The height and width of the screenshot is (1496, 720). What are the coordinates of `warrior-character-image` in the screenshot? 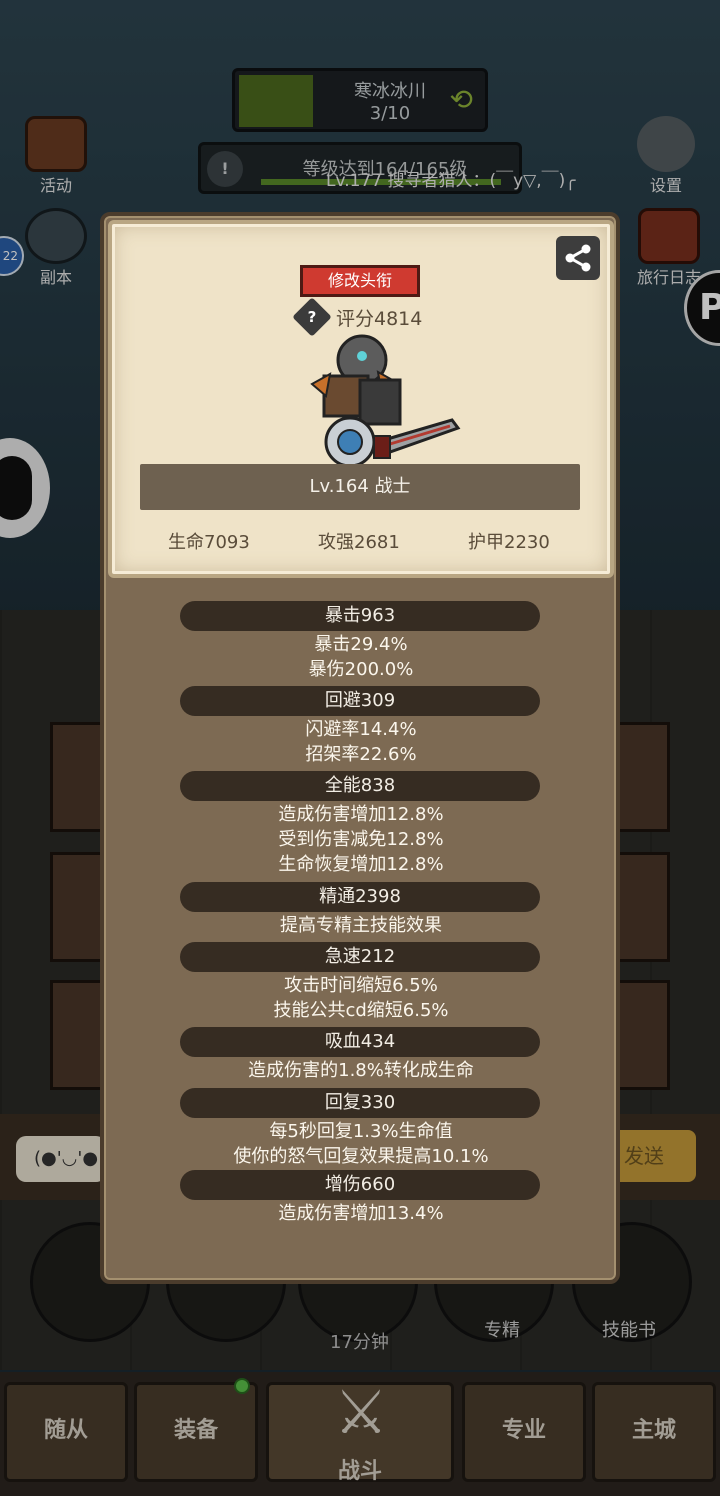 It's located at (385, 402).